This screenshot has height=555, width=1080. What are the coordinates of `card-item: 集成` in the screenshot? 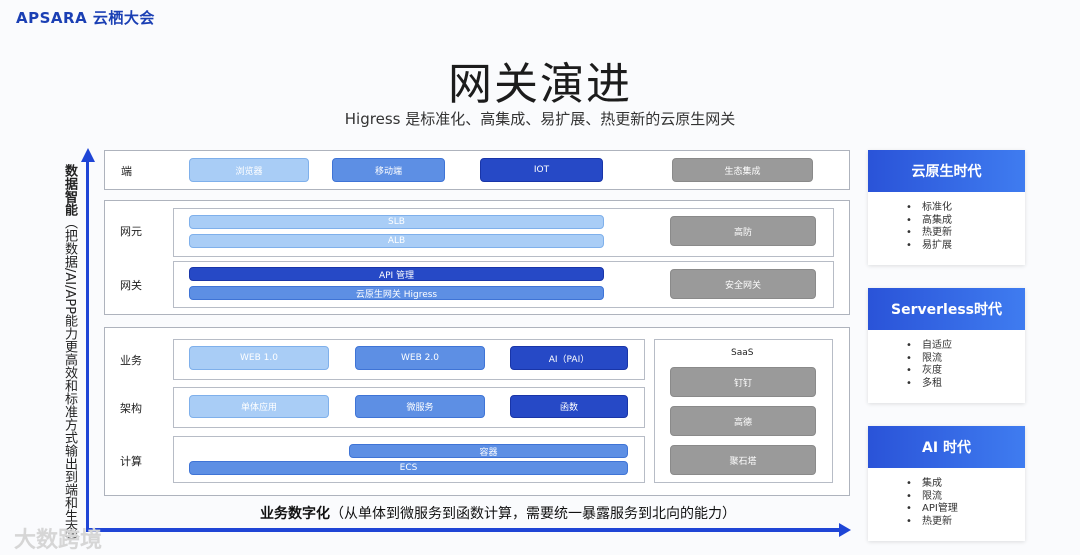 It's located at (965, 484).